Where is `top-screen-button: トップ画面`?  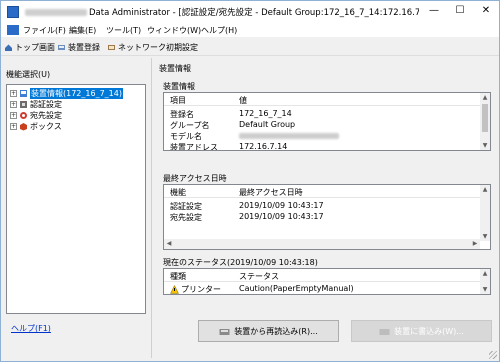
top-screen-button: トップ画面 is located at coordinates (29, 47).